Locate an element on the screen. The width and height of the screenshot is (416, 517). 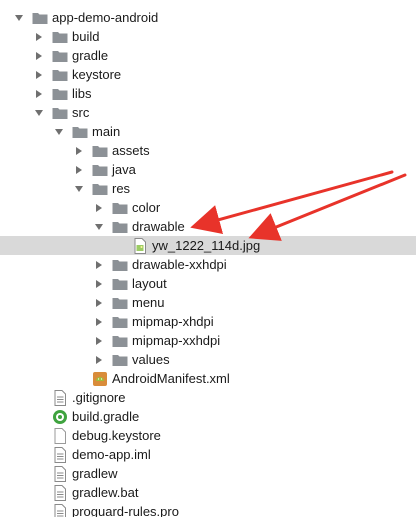
tree-item-label: gradle is located at coordinates (90, 55).